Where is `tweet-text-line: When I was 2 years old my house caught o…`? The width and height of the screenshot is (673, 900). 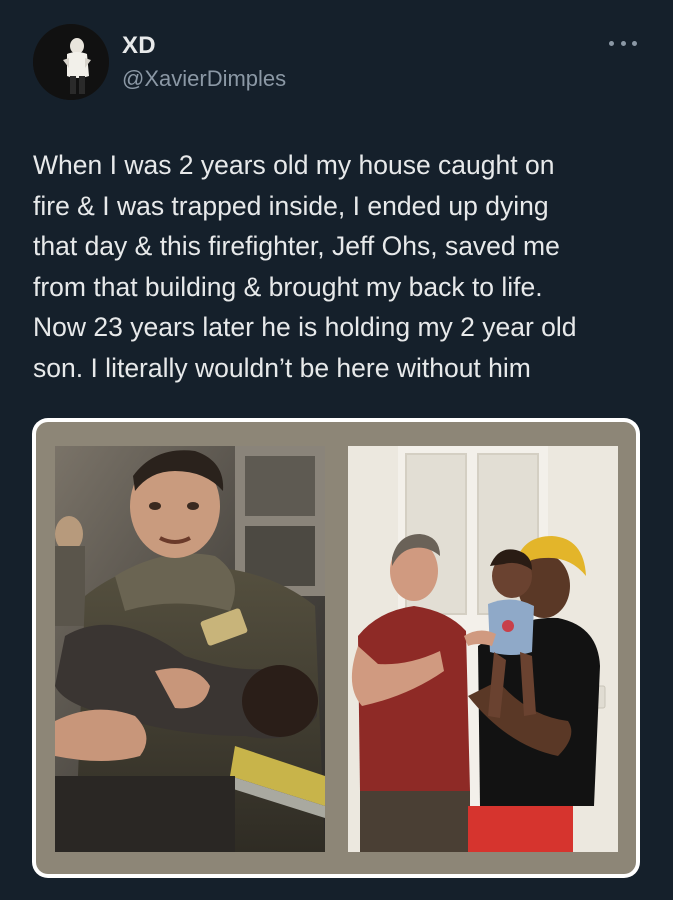 tweet-text-line: When I was 2 years old my house caught o… is located at coordinates (294, 165).